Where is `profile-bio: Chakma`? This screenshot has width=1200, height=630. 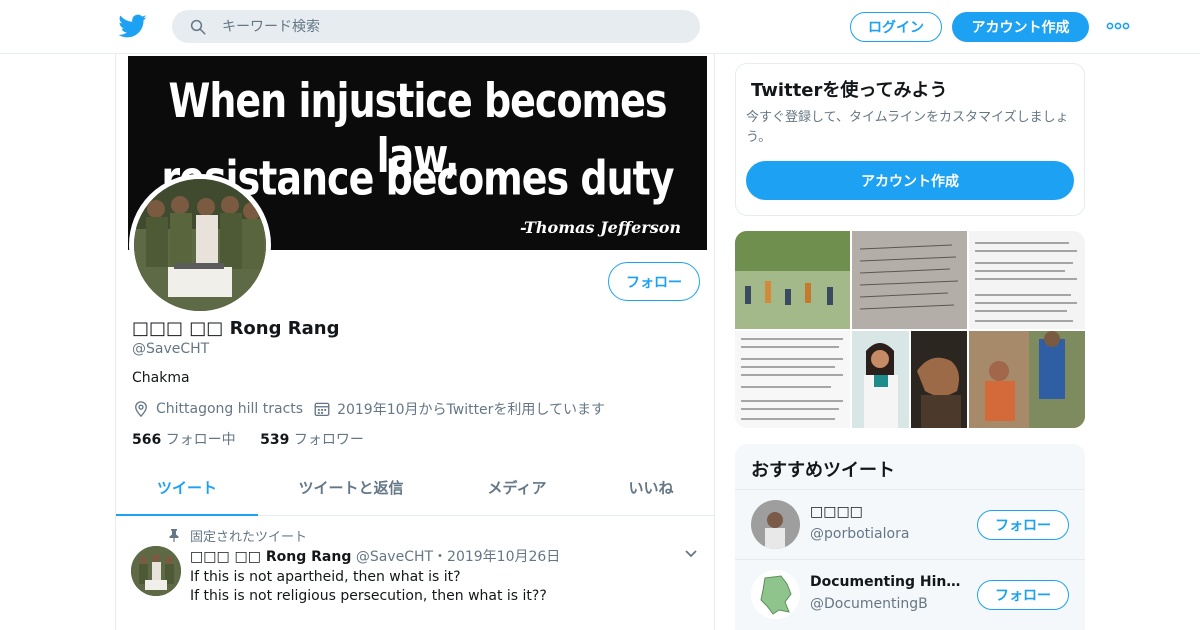 profile-bio: Chakma is located at coordinates (161, 378).